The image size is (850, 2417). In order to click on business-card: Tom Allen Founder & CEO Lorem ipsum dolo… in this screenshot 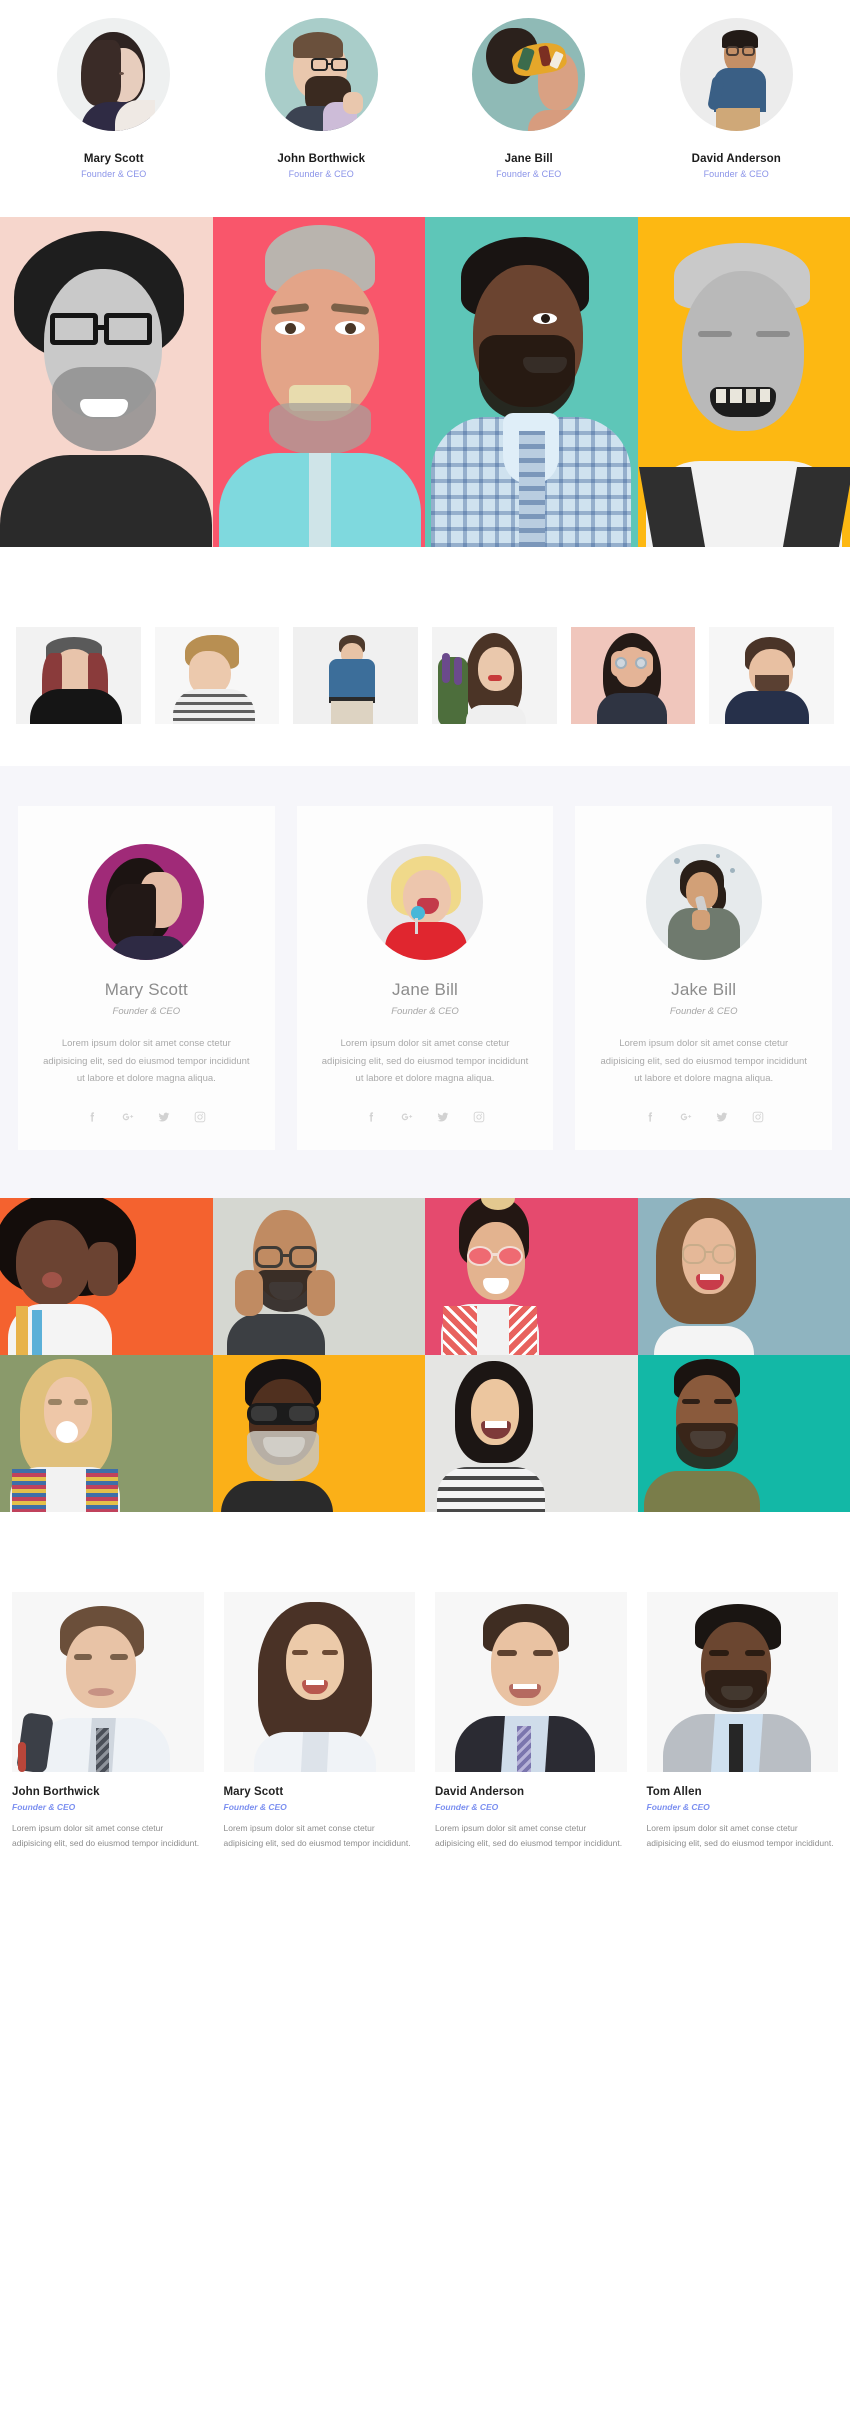, I will do `click(742, 1721)`.